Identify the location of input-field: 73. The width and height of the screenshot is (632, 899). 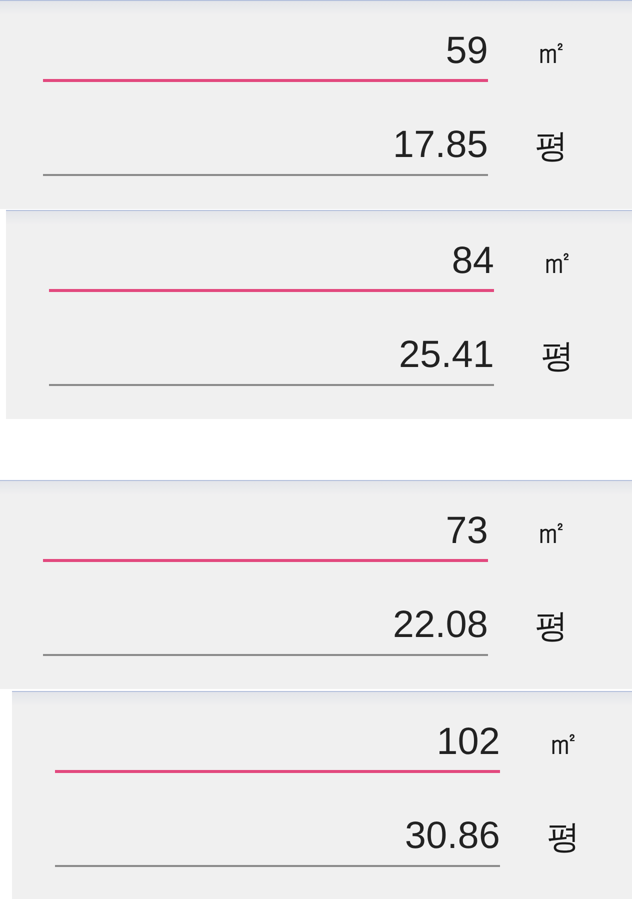
(265, 535).